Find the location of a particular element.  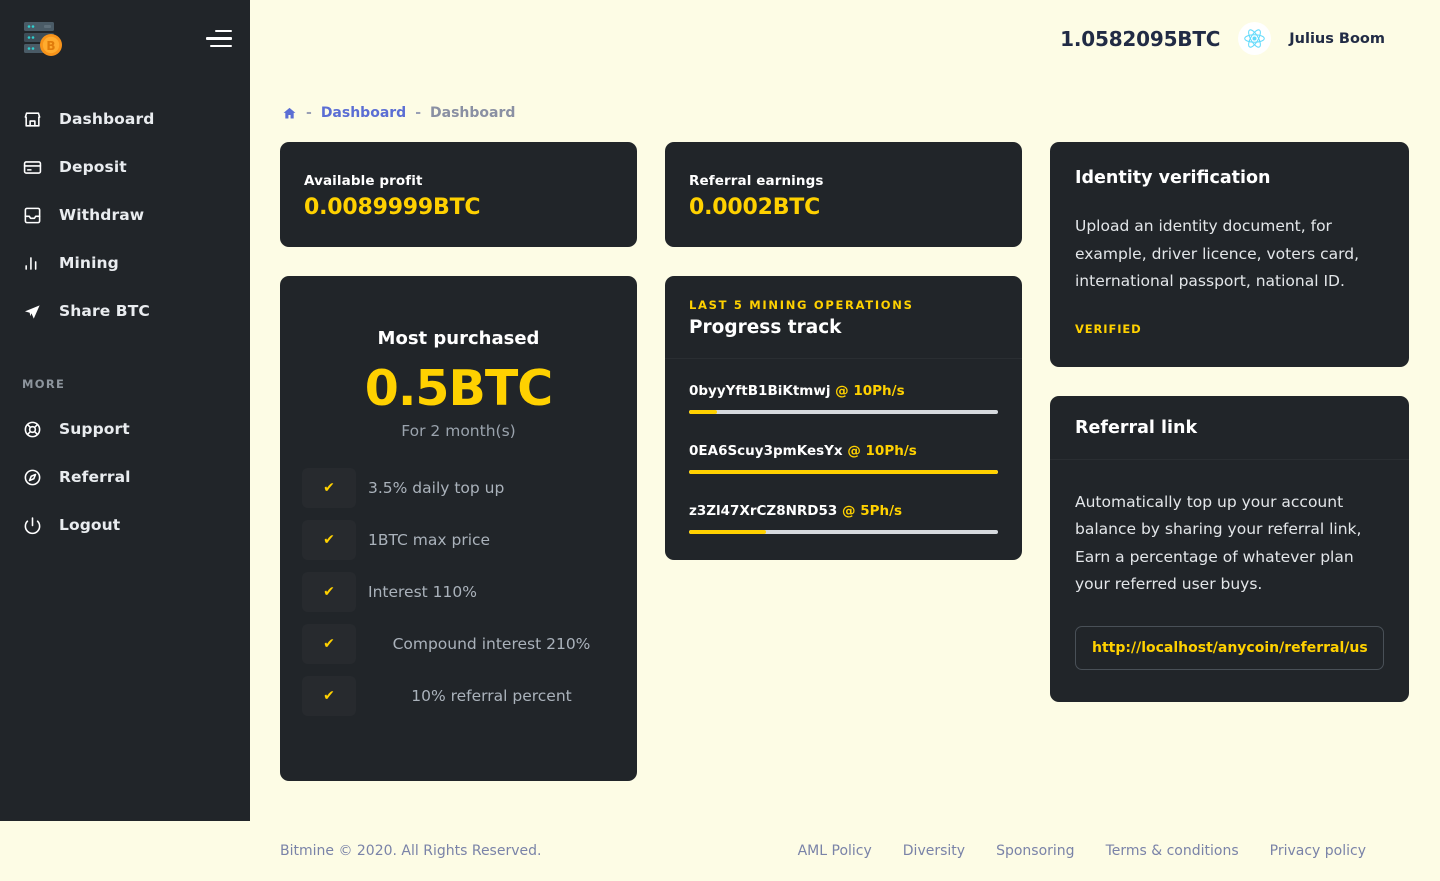

power-icon is located at coordinates (32, 525).